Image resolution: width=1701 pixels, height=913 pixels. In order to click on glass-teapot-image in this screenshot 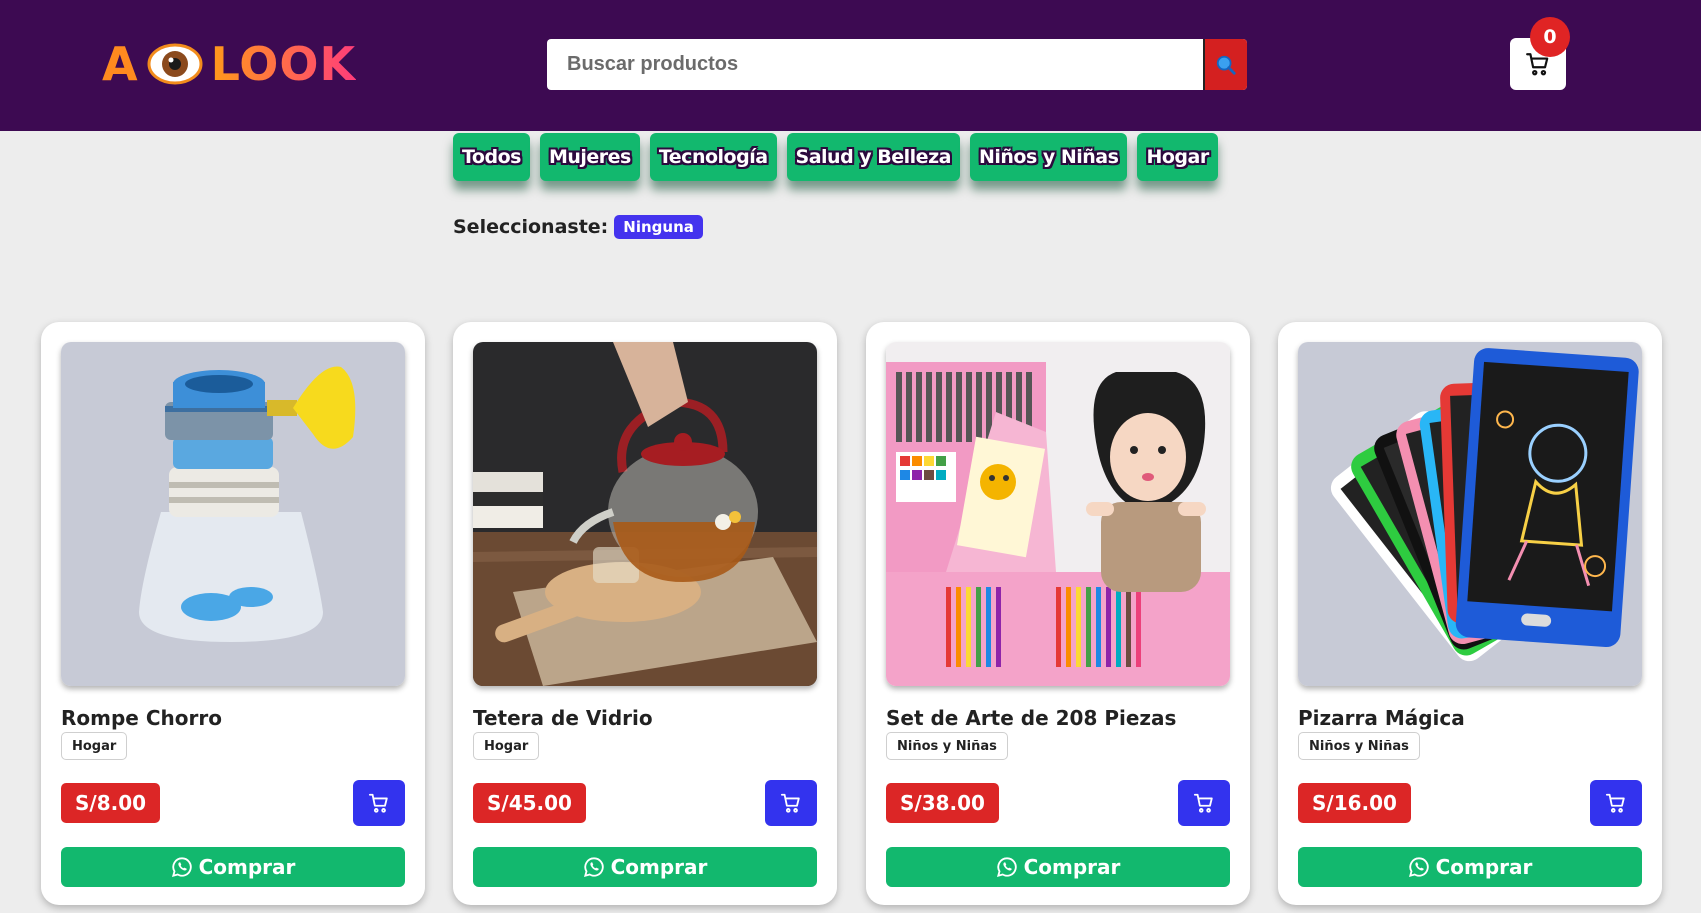, I will do `click(645, 514)`.